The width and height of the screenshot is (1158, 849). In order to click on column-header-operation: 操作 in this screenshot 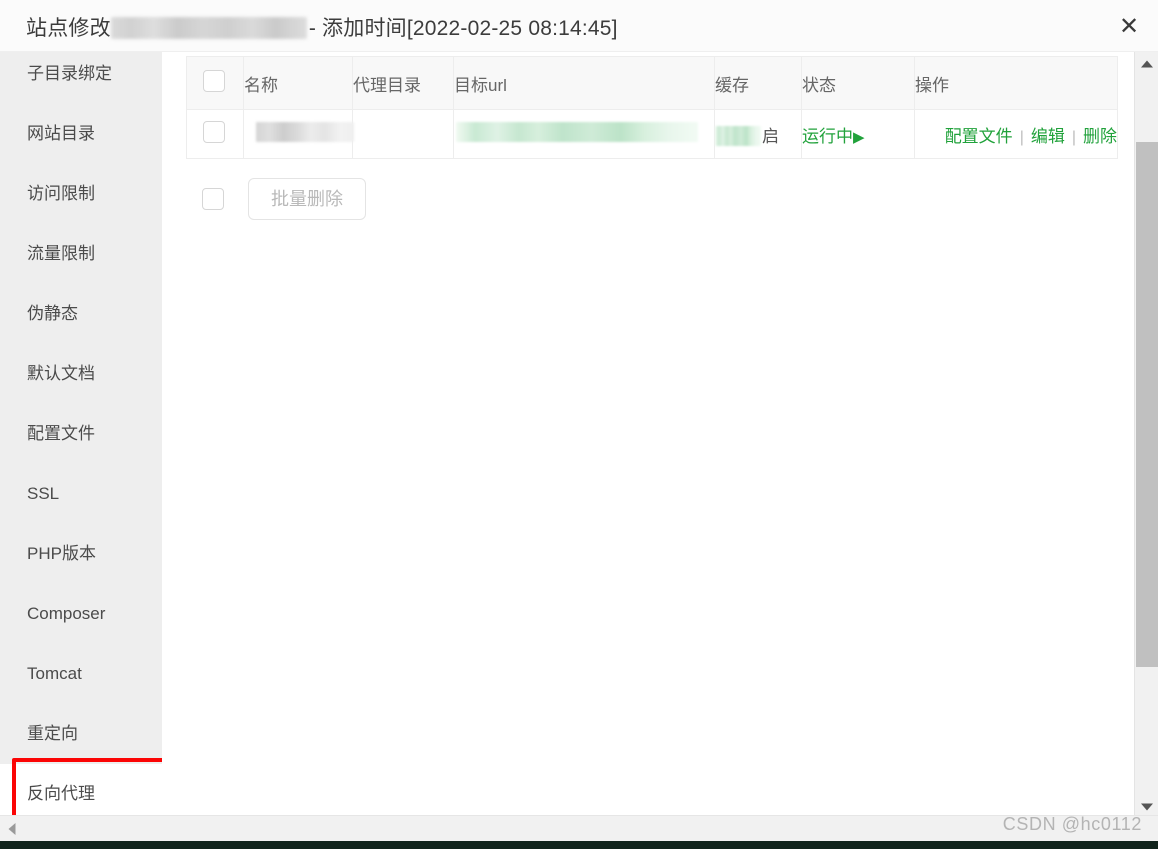, I will do `click(1016, 83)`.